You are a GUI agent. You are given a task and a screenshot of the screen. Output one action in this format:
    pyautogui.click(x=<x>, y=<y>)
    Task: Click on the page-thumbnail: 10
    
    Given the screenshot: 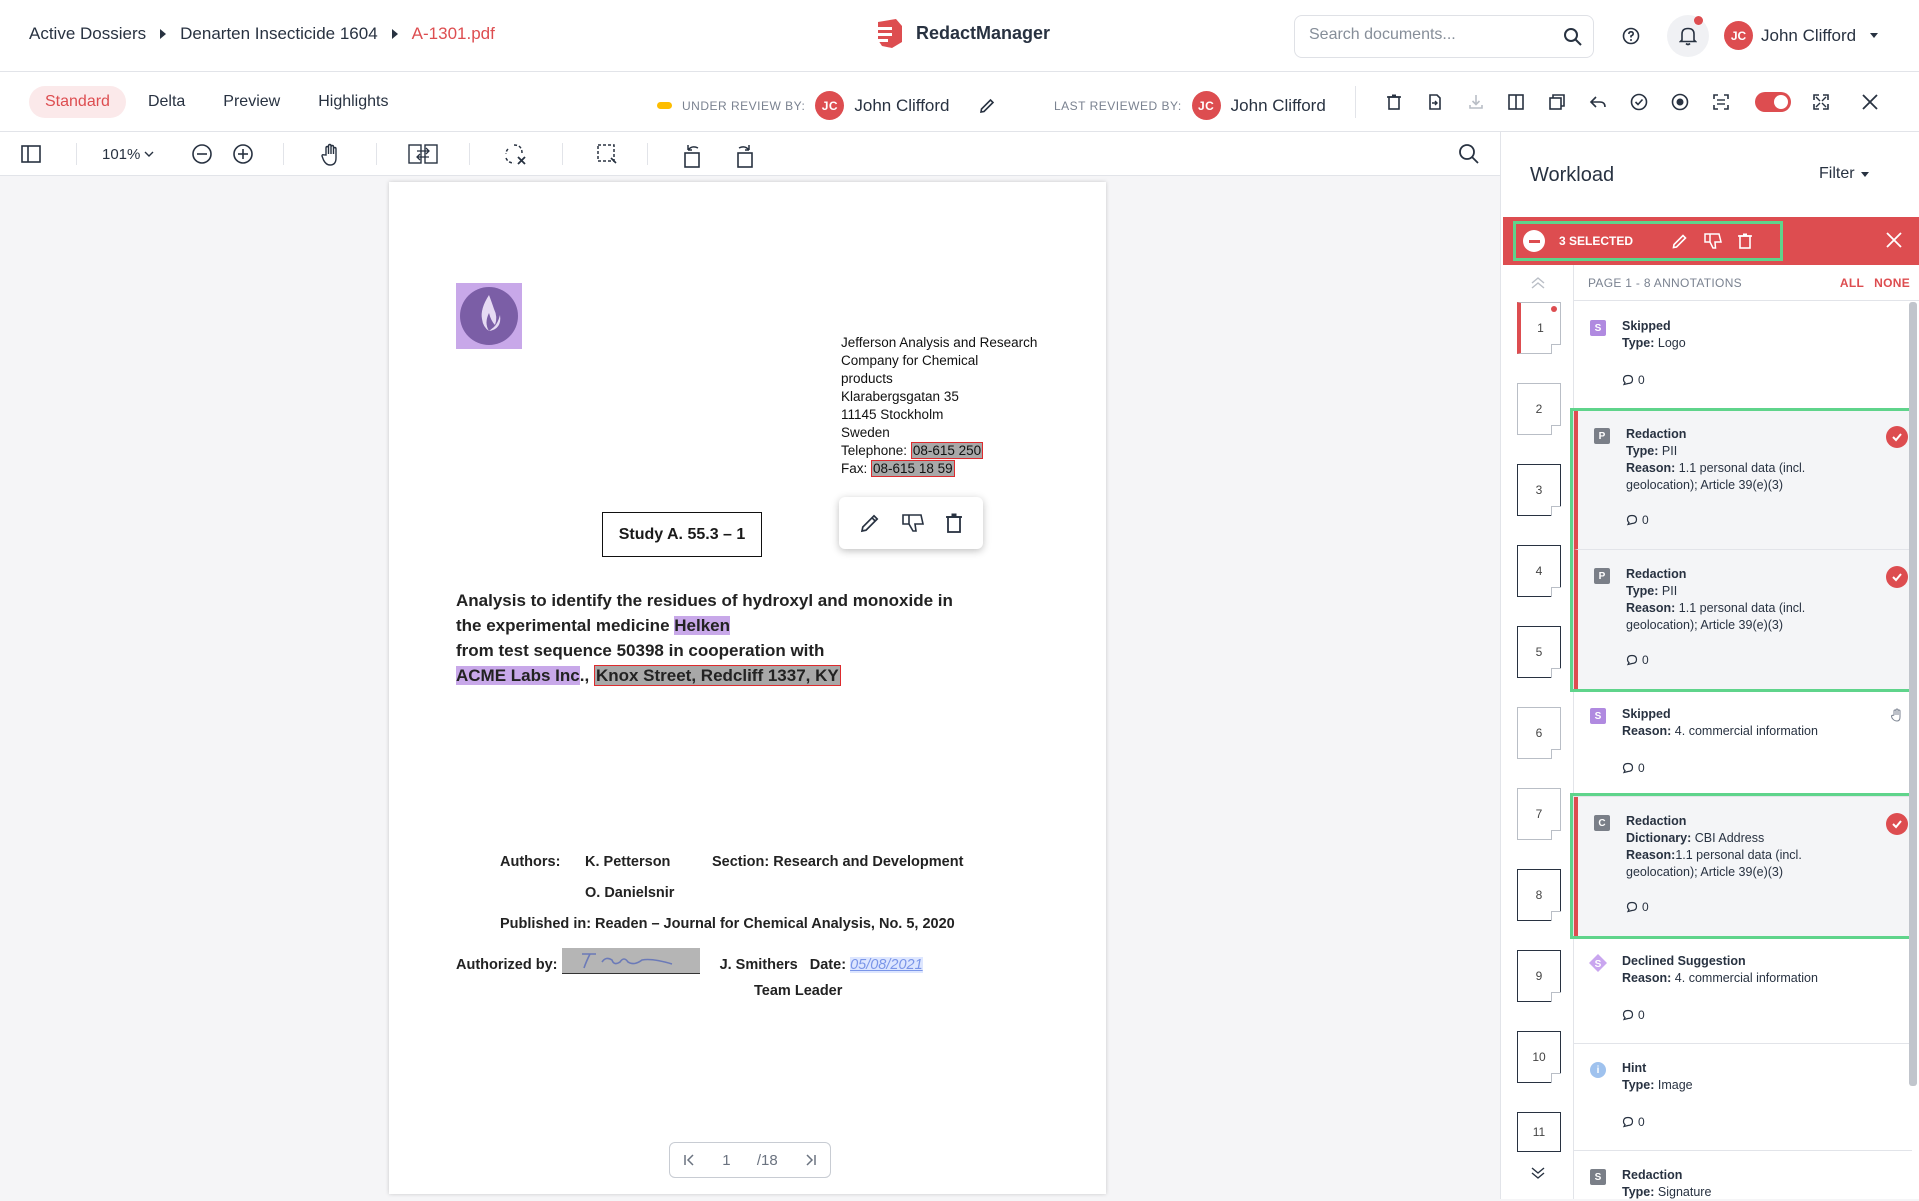 What is the action you would take?
    pyautogui.click(x=1539, y=1057)
    